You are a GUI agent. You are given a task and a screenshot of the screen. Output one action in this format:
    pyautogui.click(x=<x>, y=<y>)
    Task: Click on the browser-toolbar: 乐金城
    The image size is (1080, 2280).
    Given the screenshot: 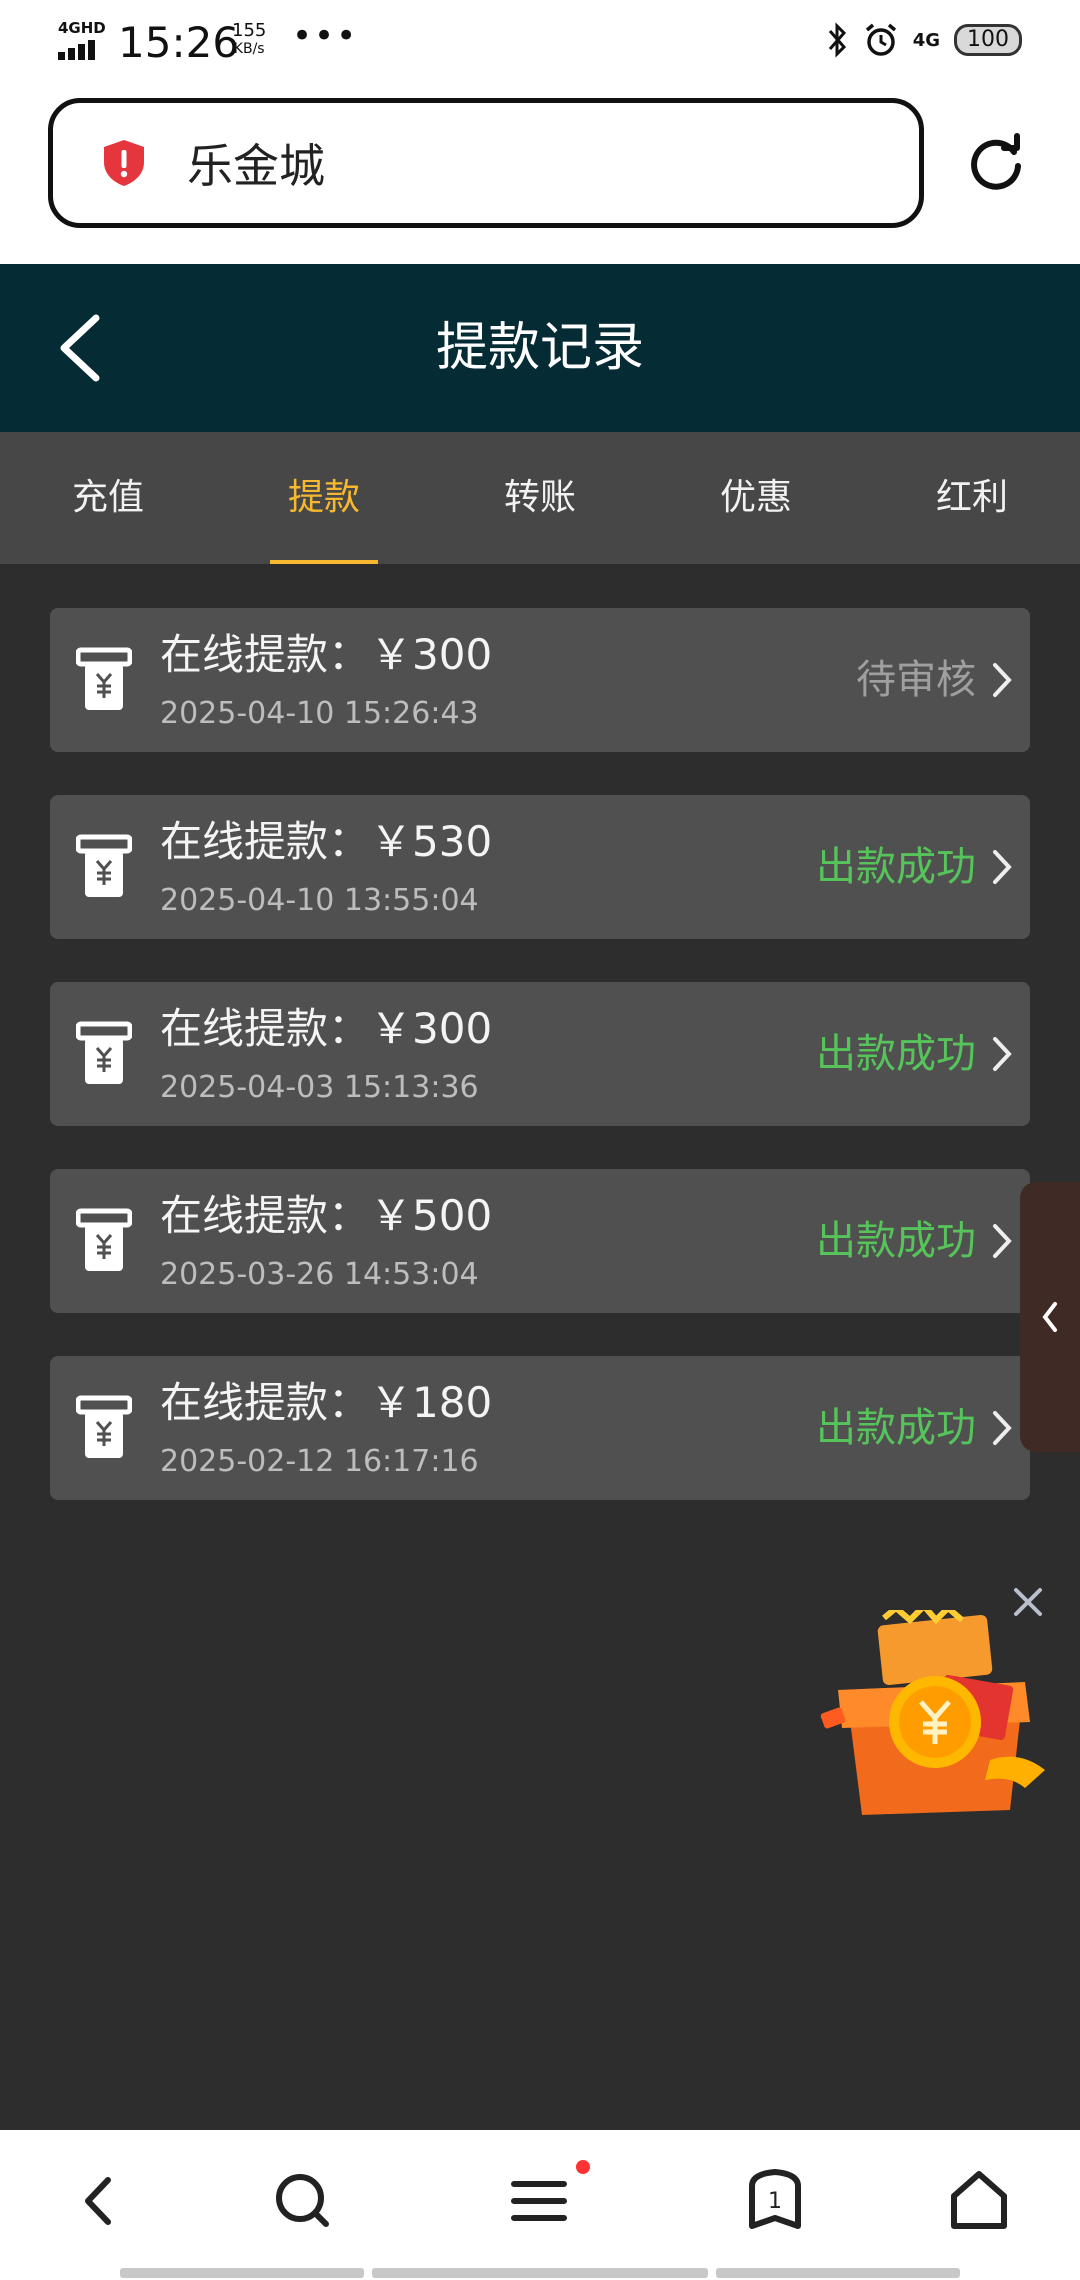 What is the action you would take?
    pyautogui.click(x=540, y=176)
    